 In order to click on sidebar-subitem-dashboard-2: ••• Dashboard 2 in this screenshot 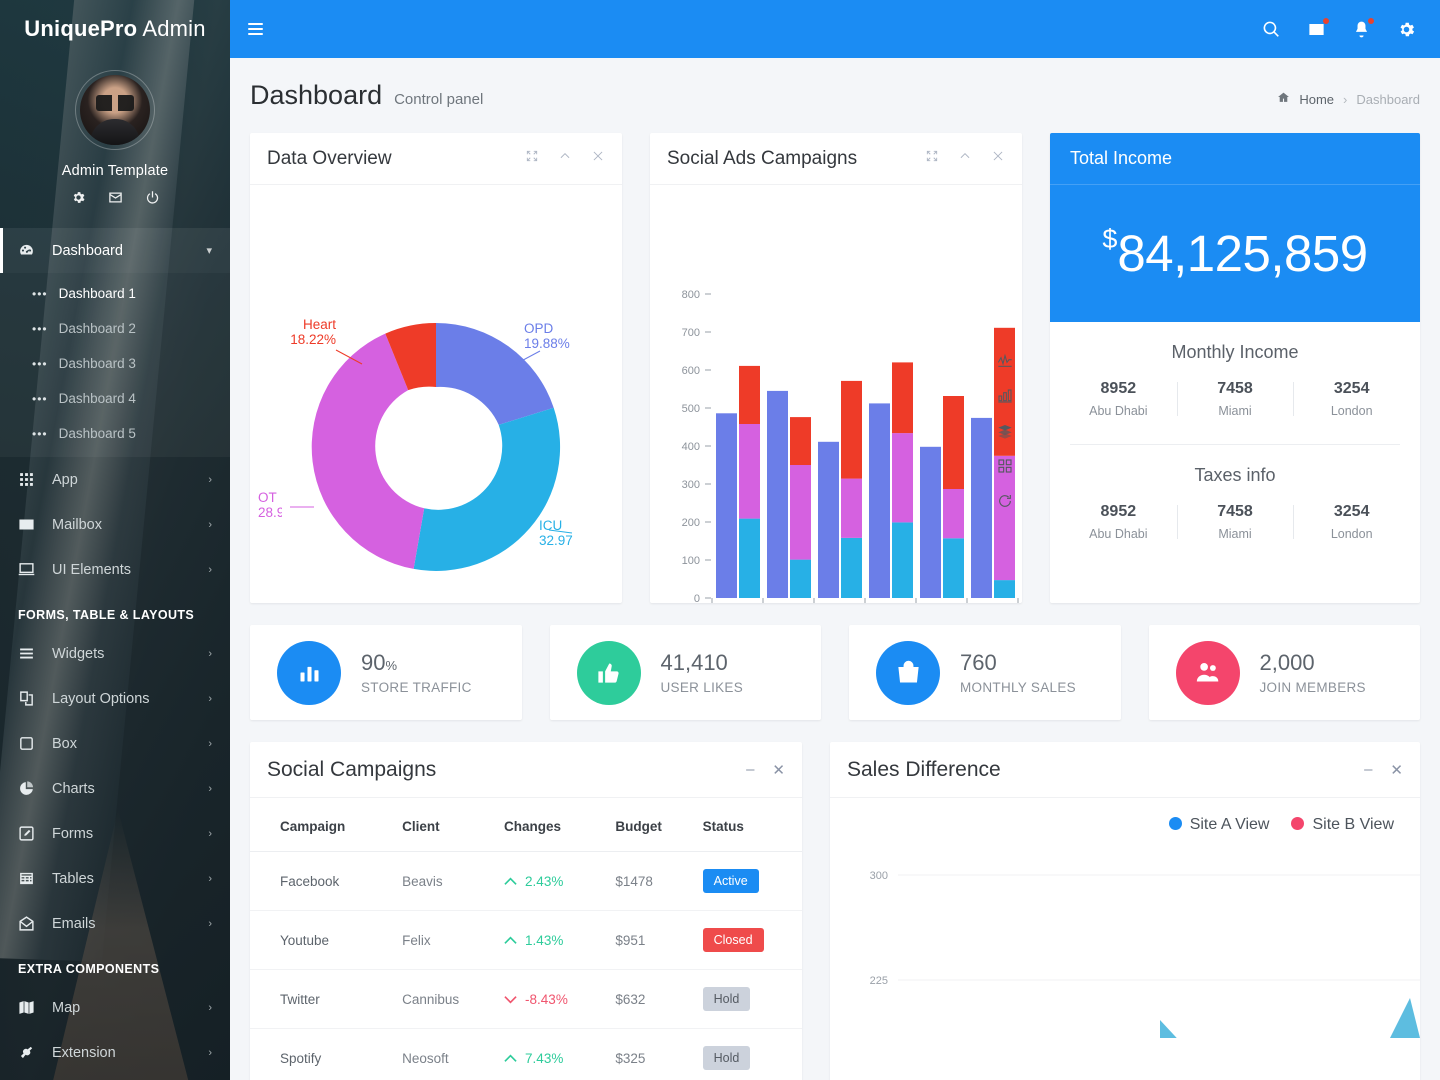, I will do `click(115, 328)`.